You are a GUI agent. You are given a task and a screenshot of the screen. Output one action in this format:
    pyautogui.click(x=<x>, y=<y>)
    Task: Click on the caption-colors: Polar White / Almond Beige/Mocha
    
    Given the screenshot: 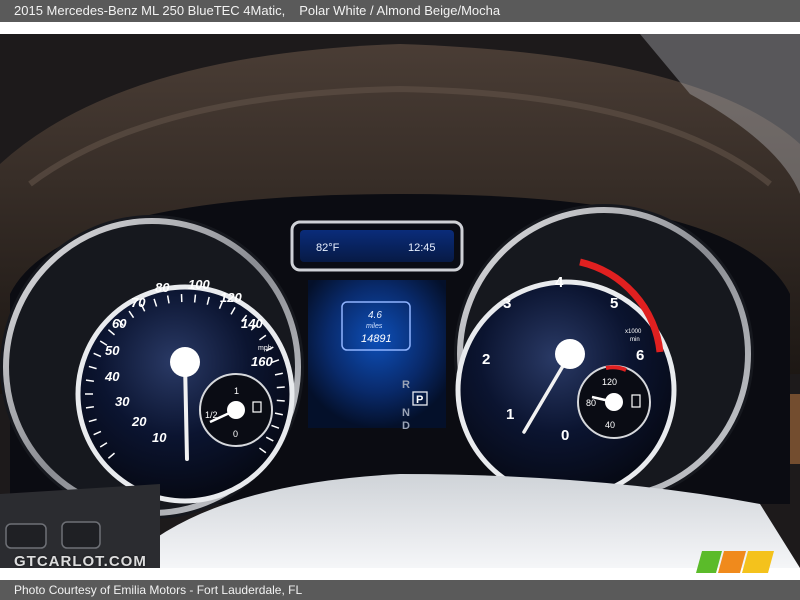 What is the action you would take?
    pyautogui.click(x=400, y=10)
    